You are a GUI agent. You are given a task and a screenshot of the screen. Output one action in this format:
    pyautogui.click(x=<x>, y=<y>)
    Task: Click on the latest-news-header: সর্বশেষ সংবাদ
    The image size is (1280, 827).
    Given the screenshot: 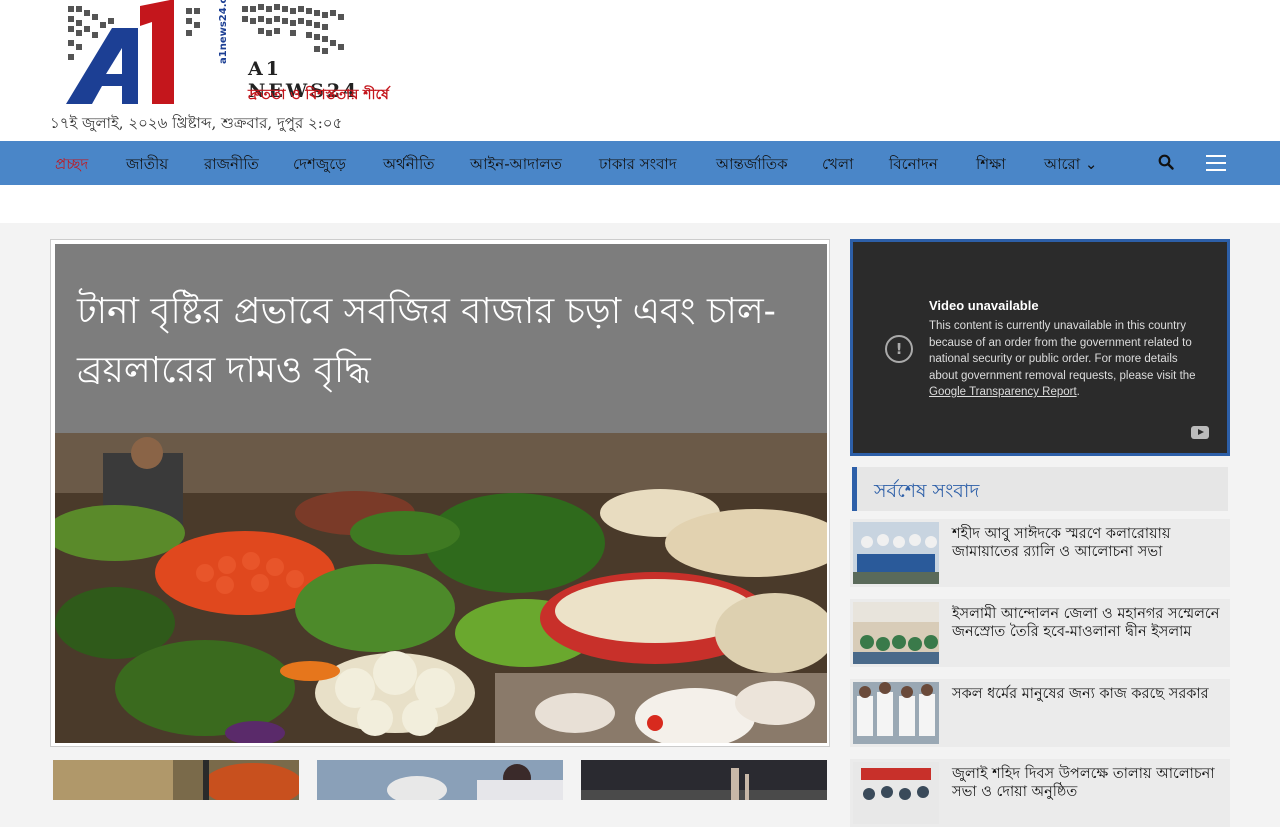 What is the action you would take?
    pyautogui.click(x=1040, y=489)
    